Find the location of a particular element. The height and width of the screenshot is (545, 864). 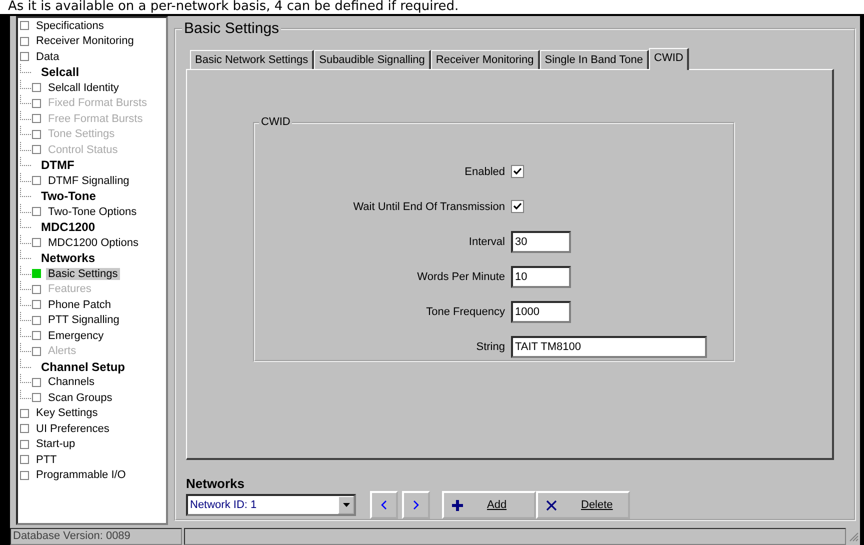

cross-icon is located at coordinates (551, 505).